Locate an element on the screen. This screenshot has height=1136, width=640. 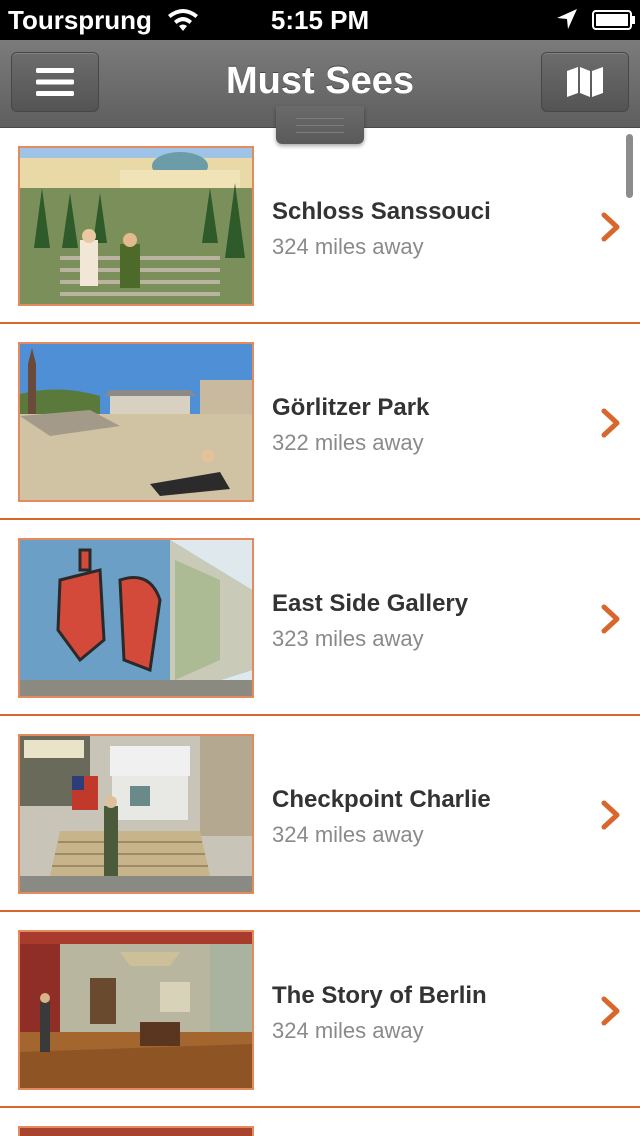
sight-title: Görlitzer Park is located at coordinates (351, 407).